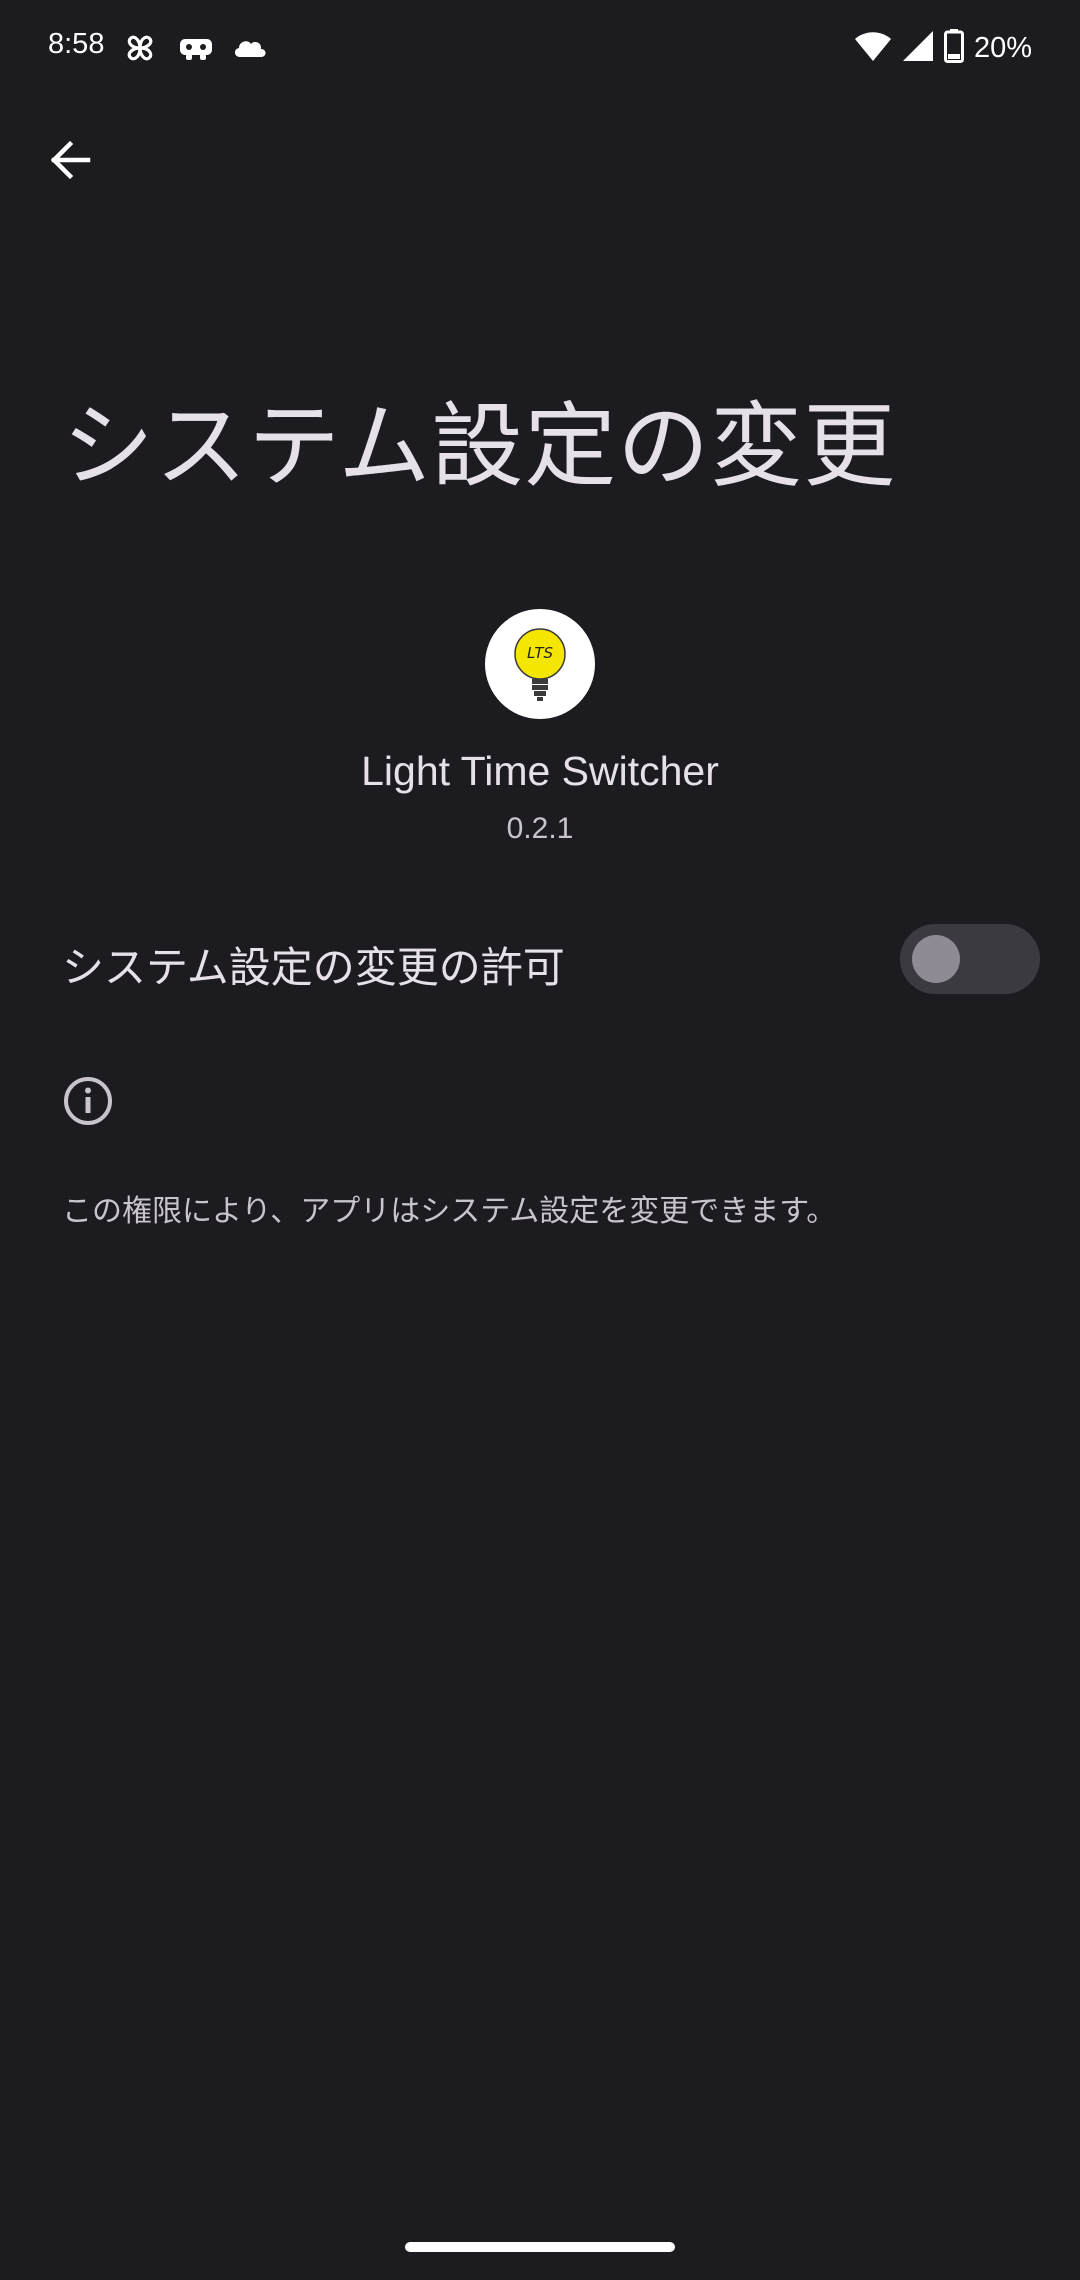 Image resolution: width=1080 pixels, height=2280 pixels. I want to click on wifi-icon, so click(873, 48).